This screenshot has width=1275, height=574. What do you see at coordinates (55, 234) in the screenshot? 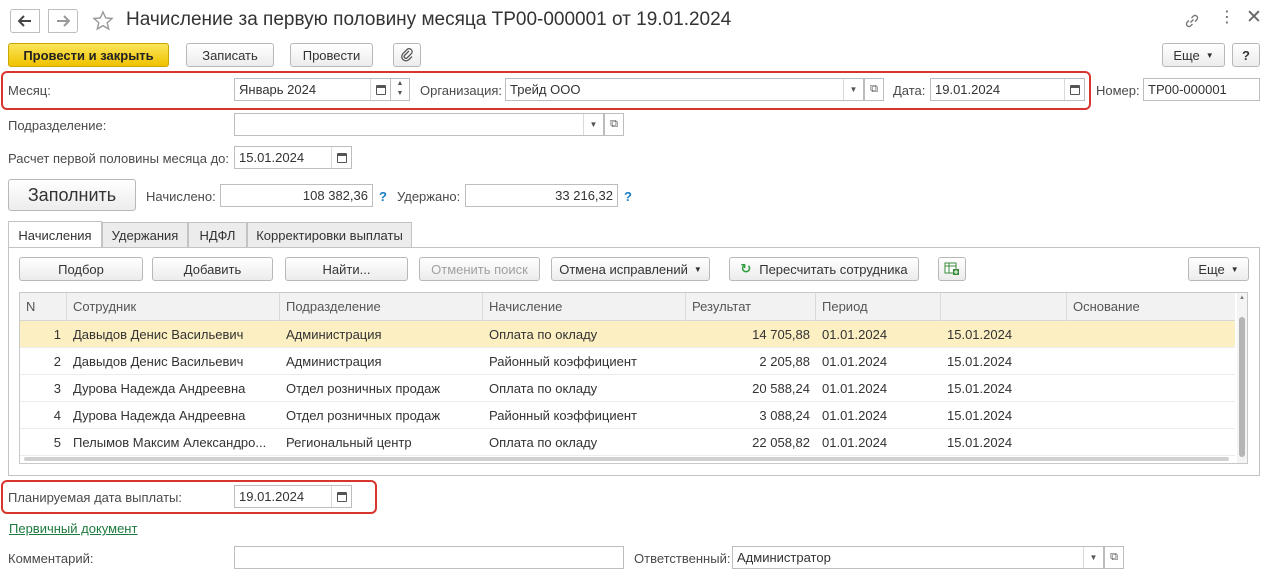
I see `tab-accruals: Начисления` at bounding box center [55, 234].